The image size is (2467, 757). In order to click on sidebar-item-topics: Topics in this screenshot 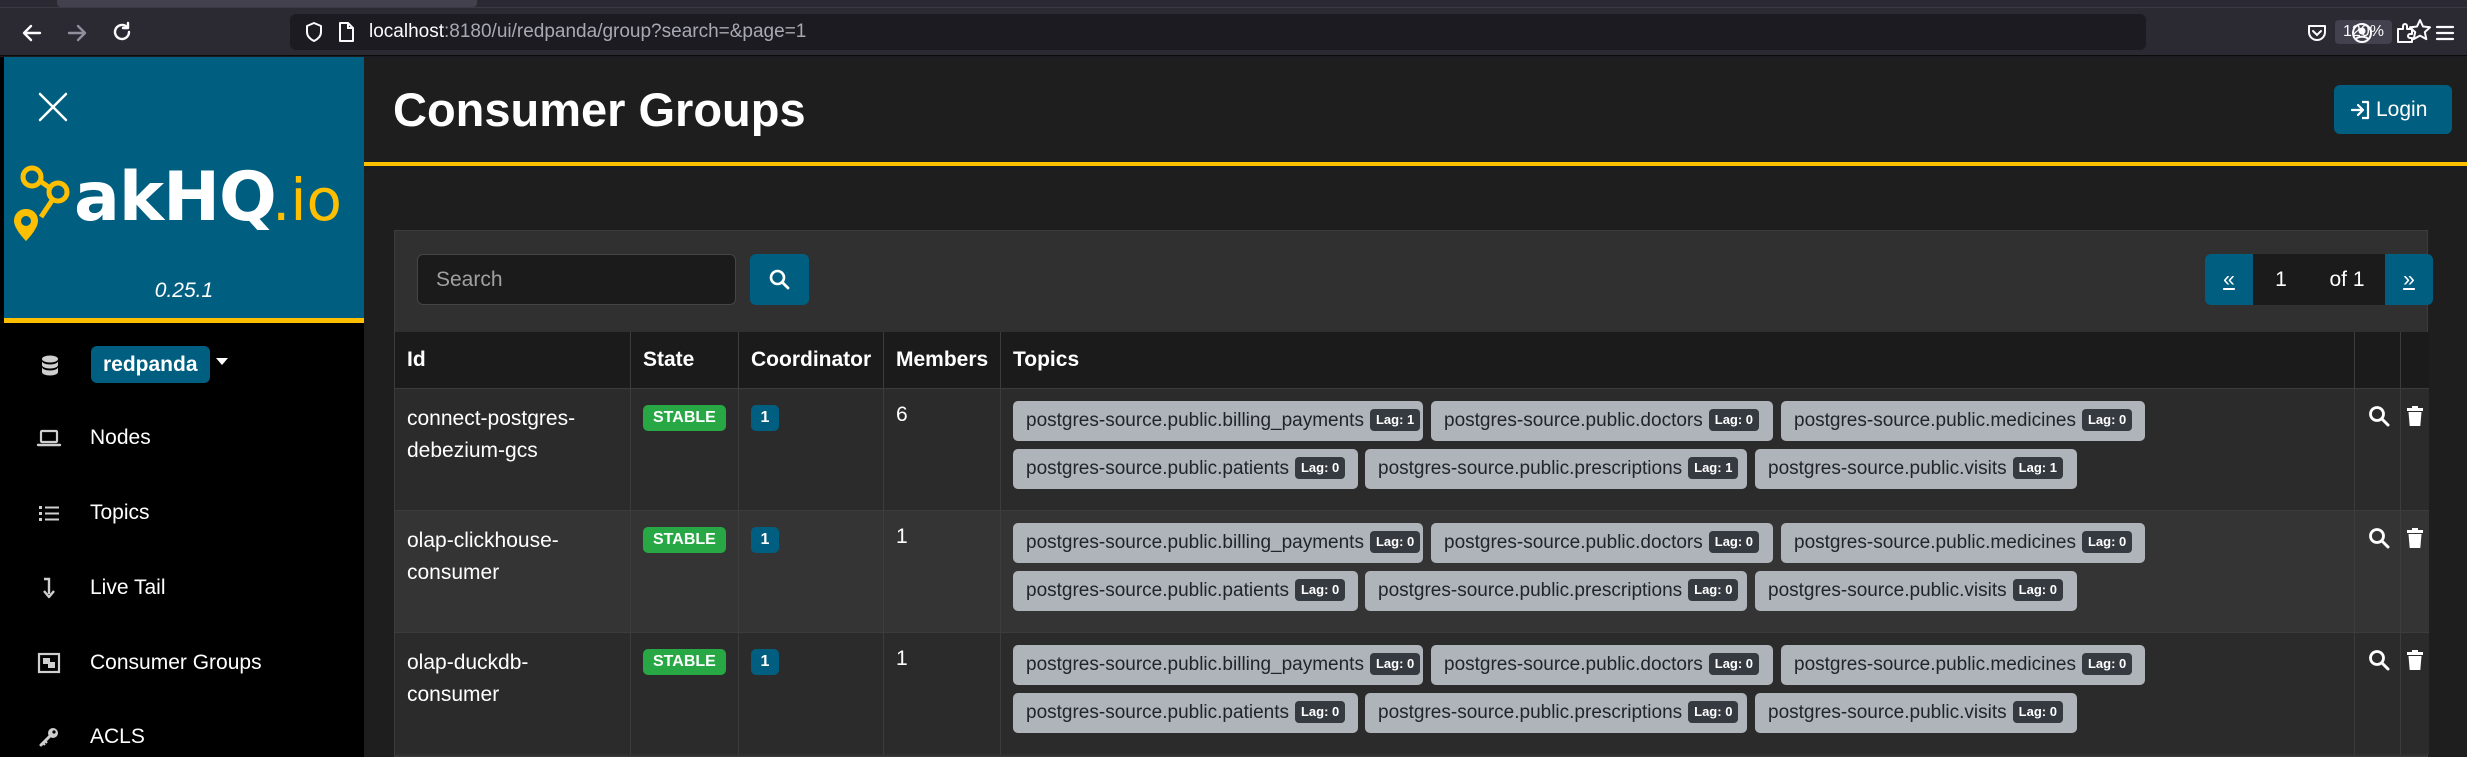, I will do `click(196, 513)`.